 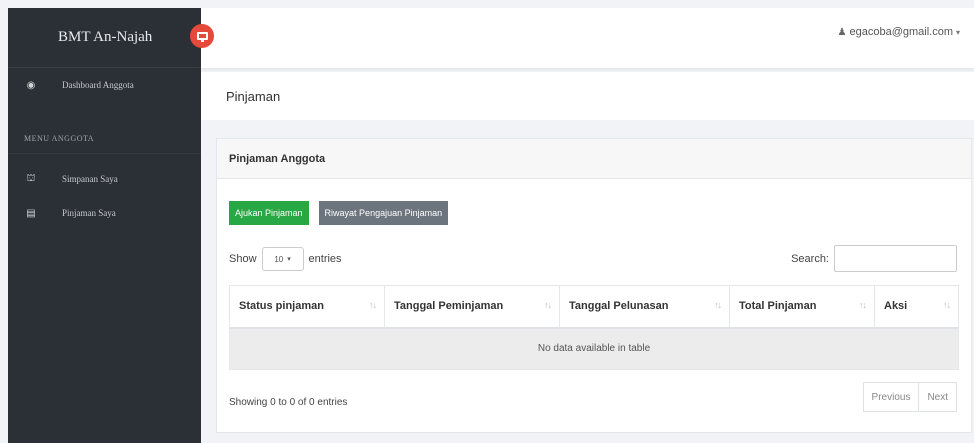 What do you see at coordinates (104, 139) in the screenshot?
I see `menu-header: MENU ANGGOTA` at bounding box center [104, 139].